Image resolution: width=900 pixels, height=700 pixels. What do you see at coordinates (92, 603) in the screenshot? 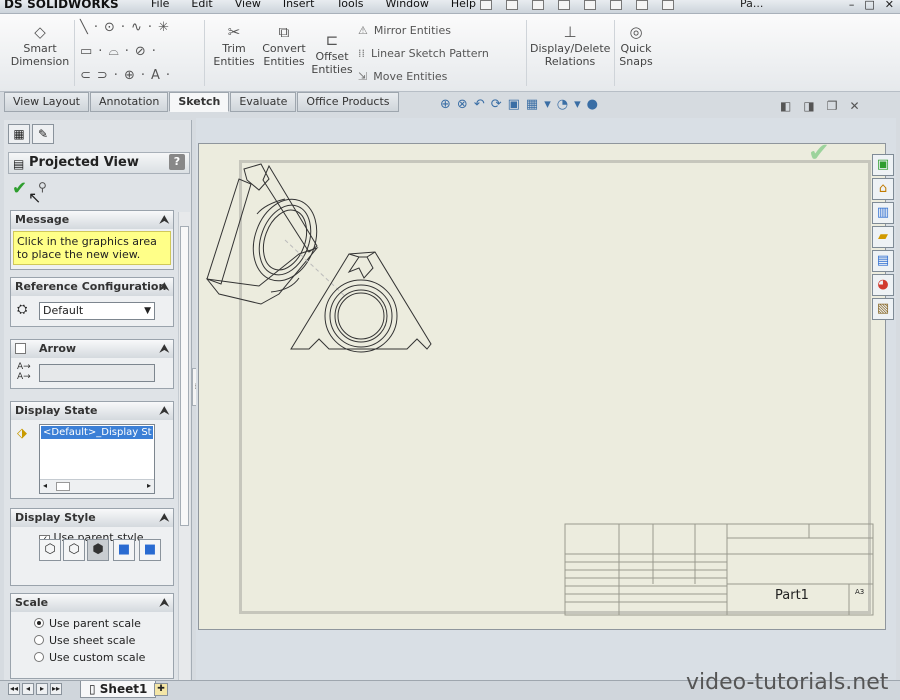
I see `scale-header: Scale ⮝` at bounding box center [92, 603].